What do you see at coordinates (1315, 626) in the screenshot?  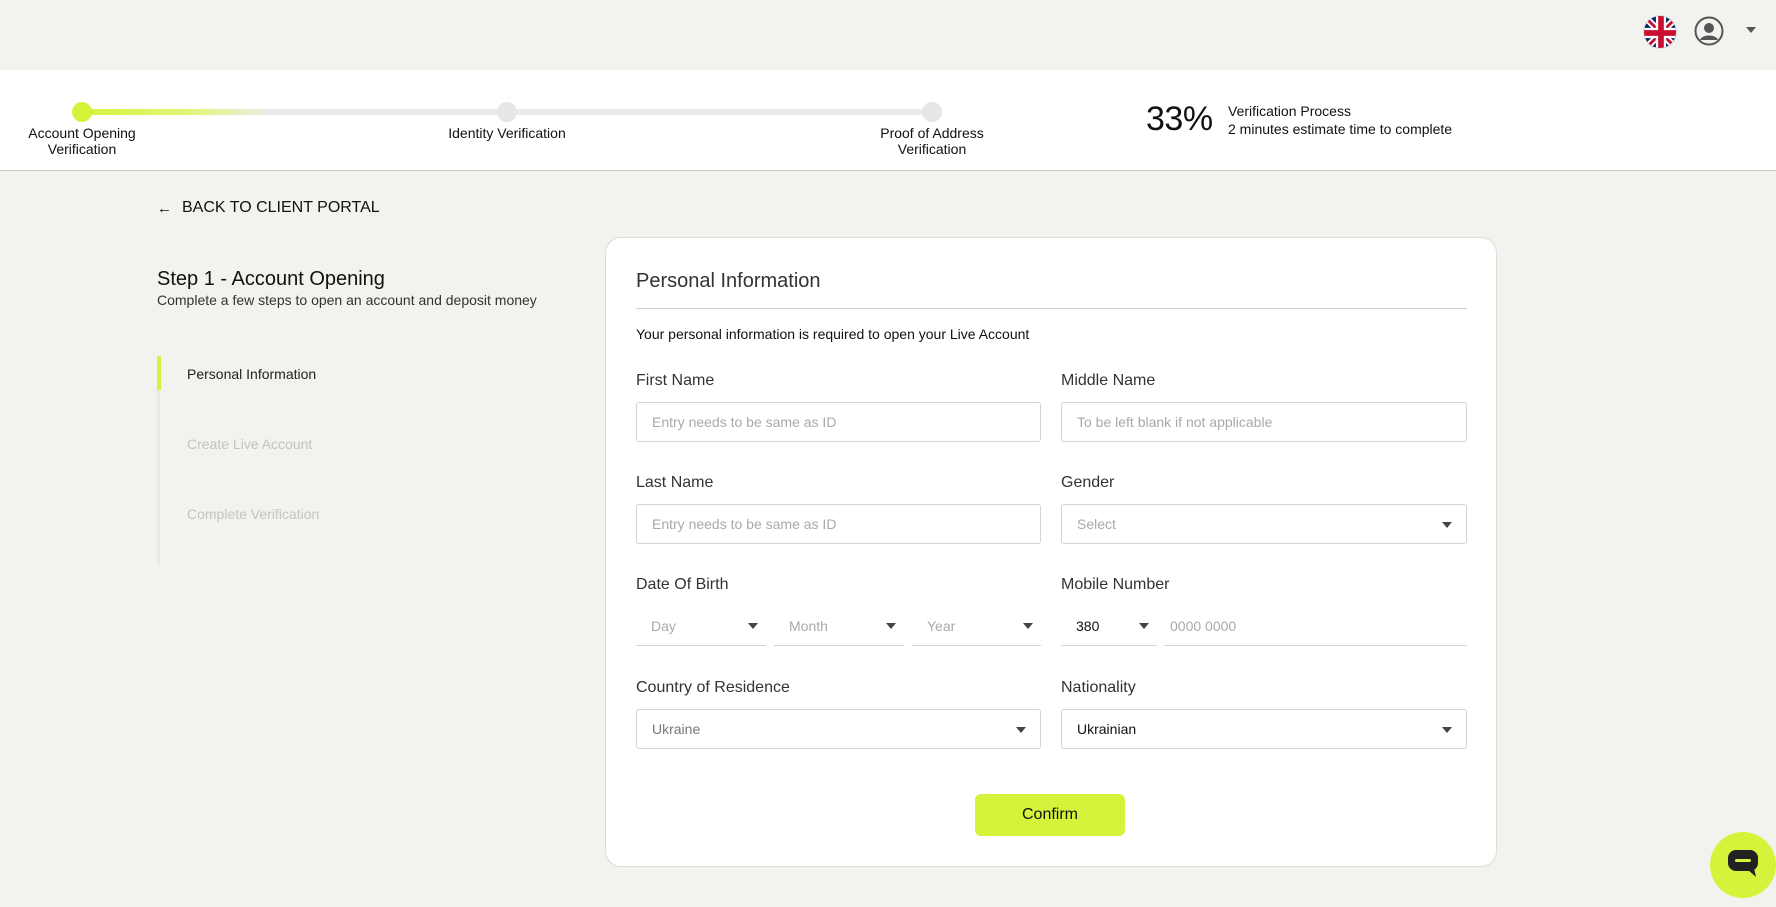 I see `mobile-number-input: 0000 0000` at bounding box center [1315, 626].